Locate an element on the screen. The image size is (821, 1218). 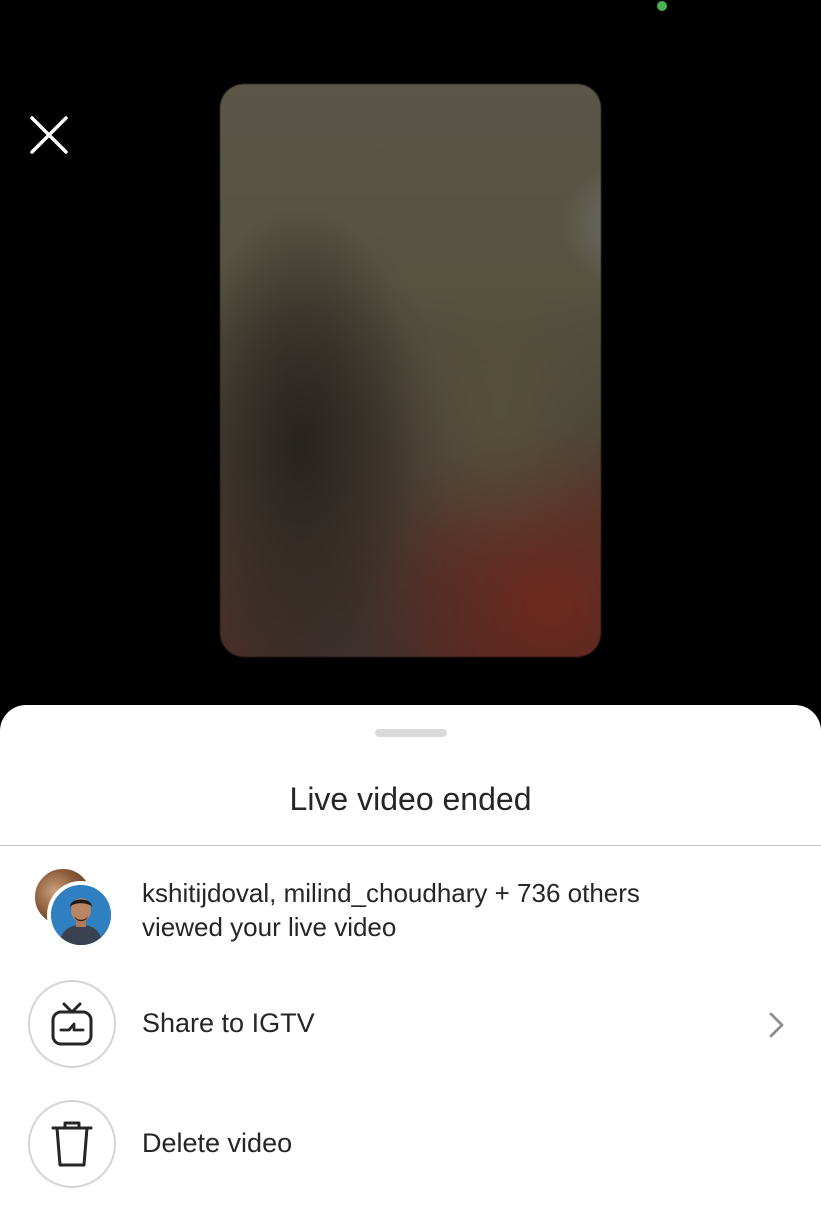
share-to-igtv-button: Share to IGTV is located at coordinates (410, 1026).